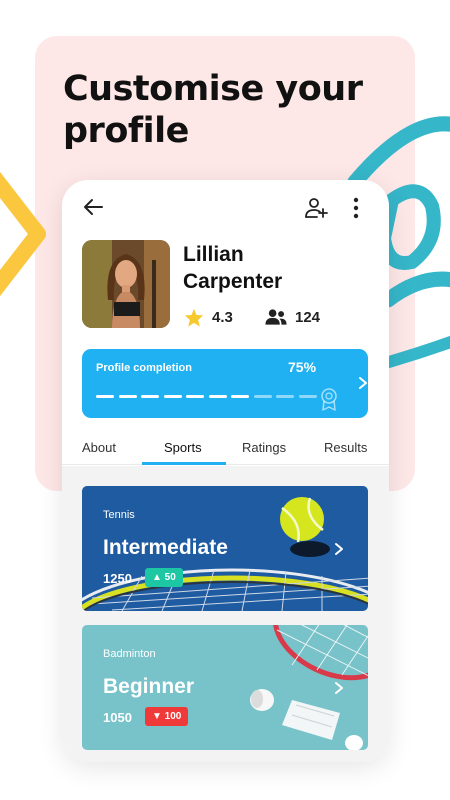 The image size is (450, 800). Describe the element at coordinates (225, 208) in the screenshot. I see `top-bar` at that location.